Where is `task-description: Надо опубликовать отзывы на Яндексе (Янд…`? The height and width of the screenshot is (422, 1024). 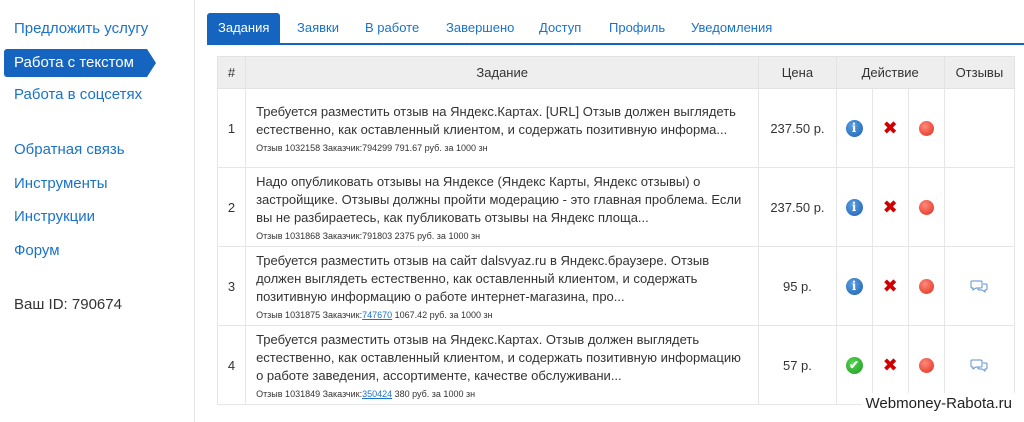
task-description: Надо опубликовать отзывы на Яндексе (Янд… is located at coordinates (502, 200).